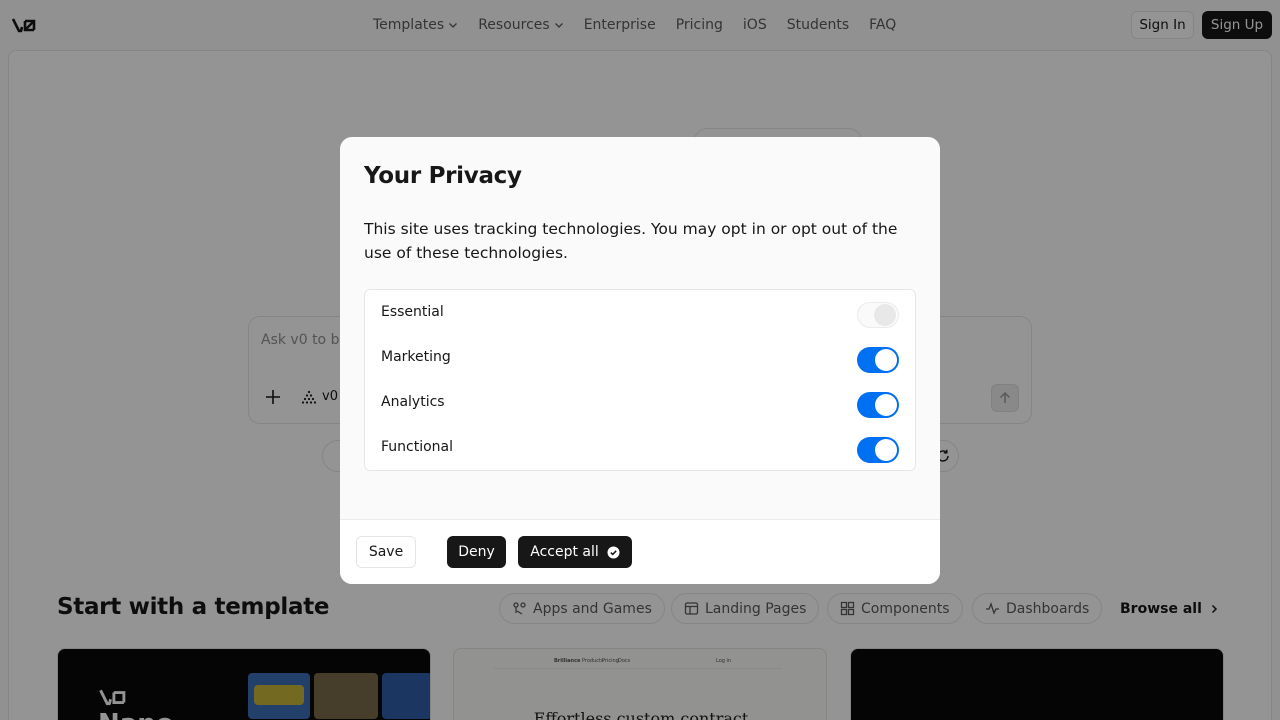  I want to click on pref-row-marketing: Marketing, so click(640, 357).